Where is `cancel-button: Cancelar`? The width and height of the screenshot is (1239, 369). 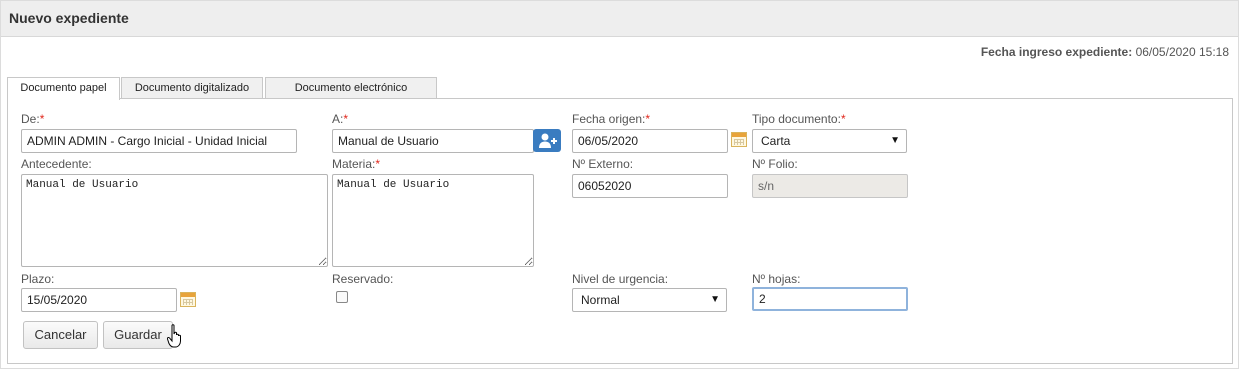 cancel-button: Cancelar is located at coordinates (60, 335).